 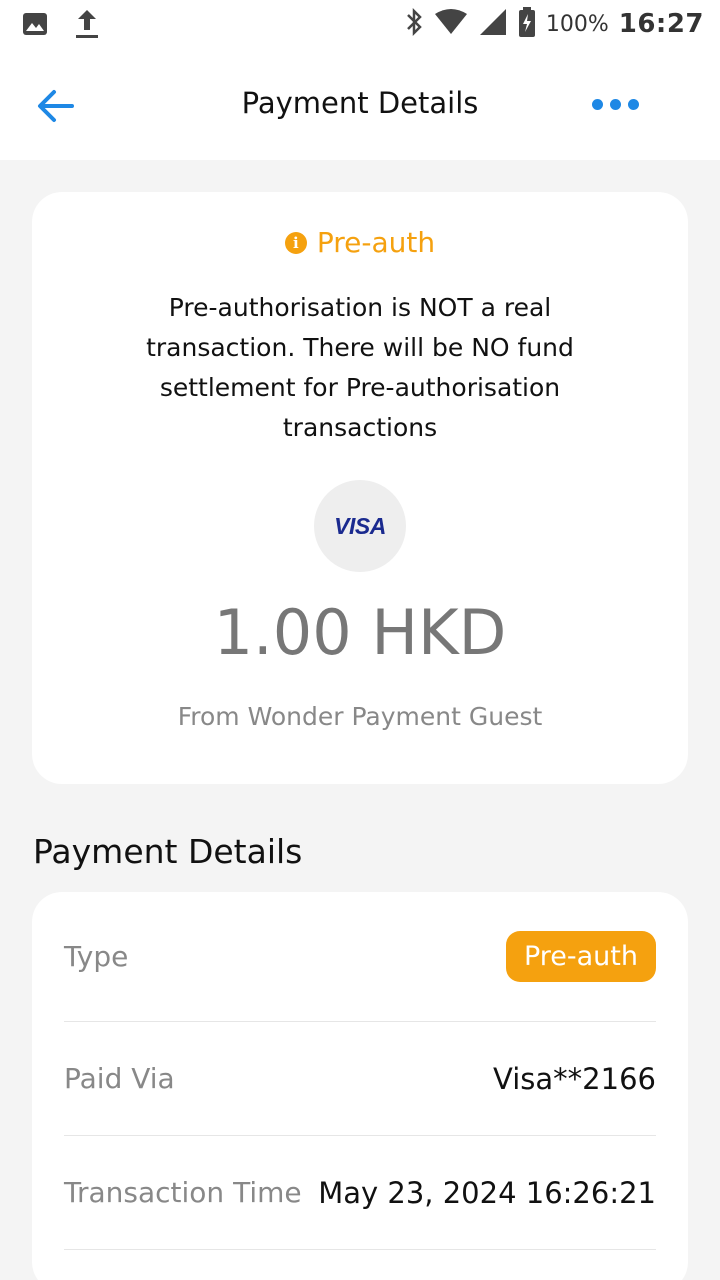 I want to click on more-dots-icon, so click(x=620, y=104).